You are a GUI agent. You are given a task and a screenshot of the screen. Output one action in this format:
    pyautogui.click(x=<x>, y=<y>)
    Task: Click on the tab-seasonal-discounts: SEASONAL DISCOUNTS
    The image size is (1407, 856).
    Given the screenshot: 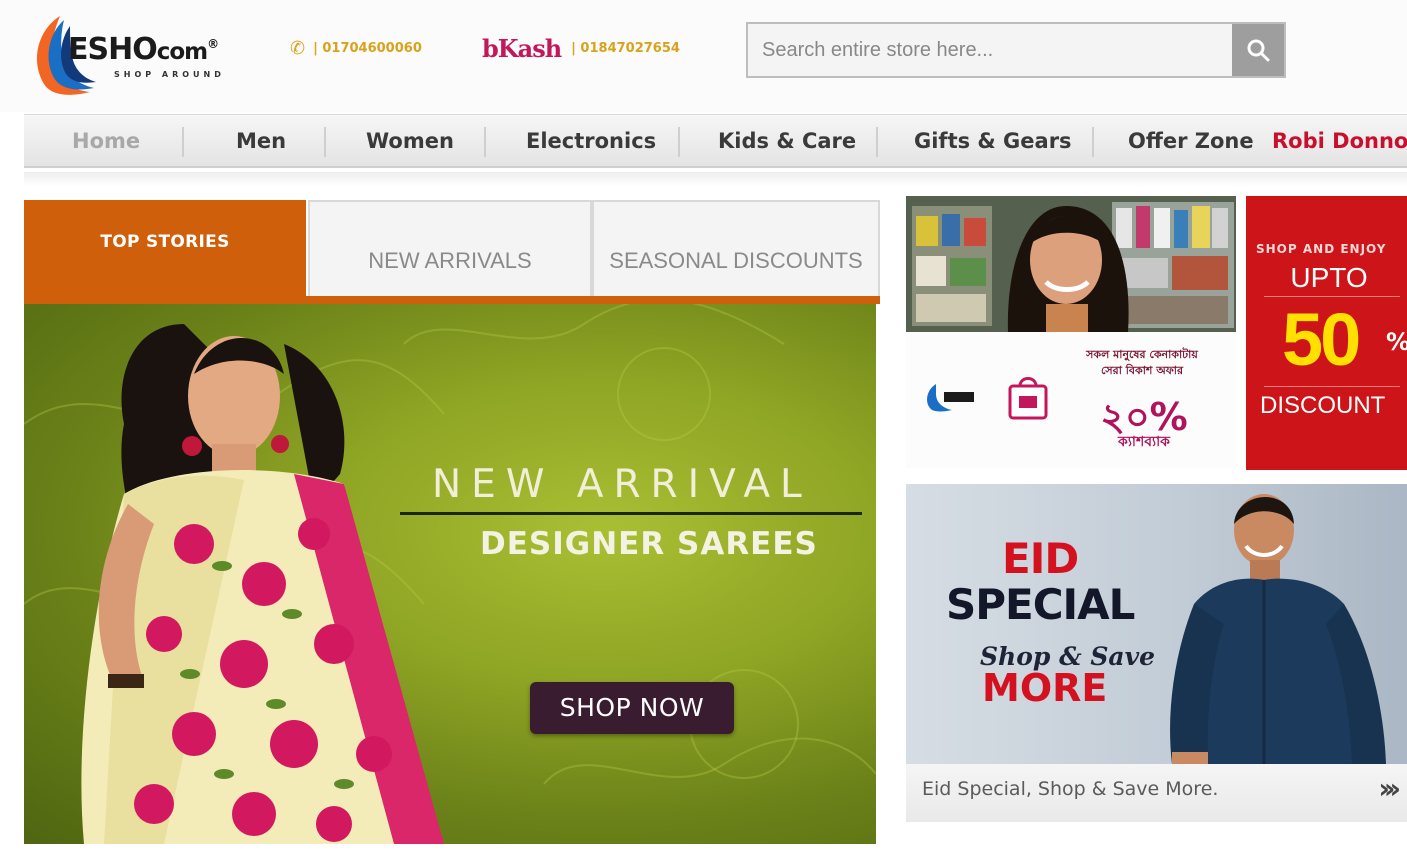 What is the action you would take?
    pyautogui.click(x=736, y=250)
    